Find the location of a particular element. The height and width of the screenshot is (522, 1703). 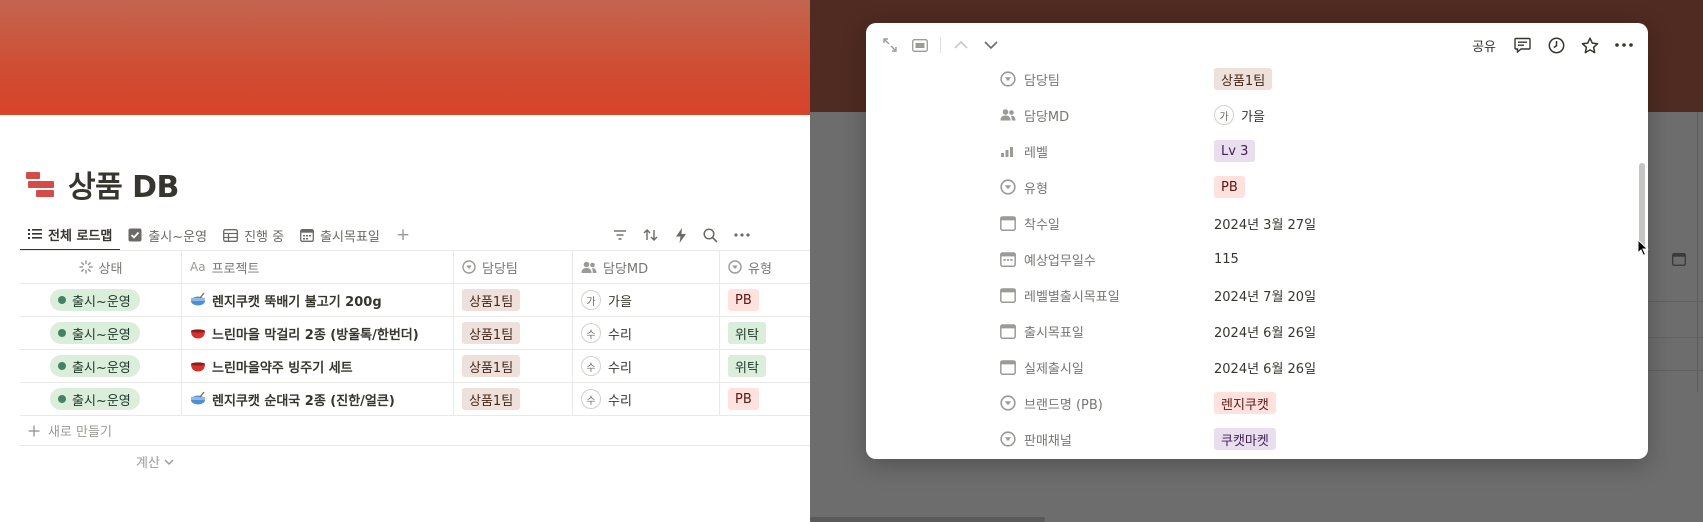

property-row: 레벨 Lv 3 is located at coordinates (1252, 151).